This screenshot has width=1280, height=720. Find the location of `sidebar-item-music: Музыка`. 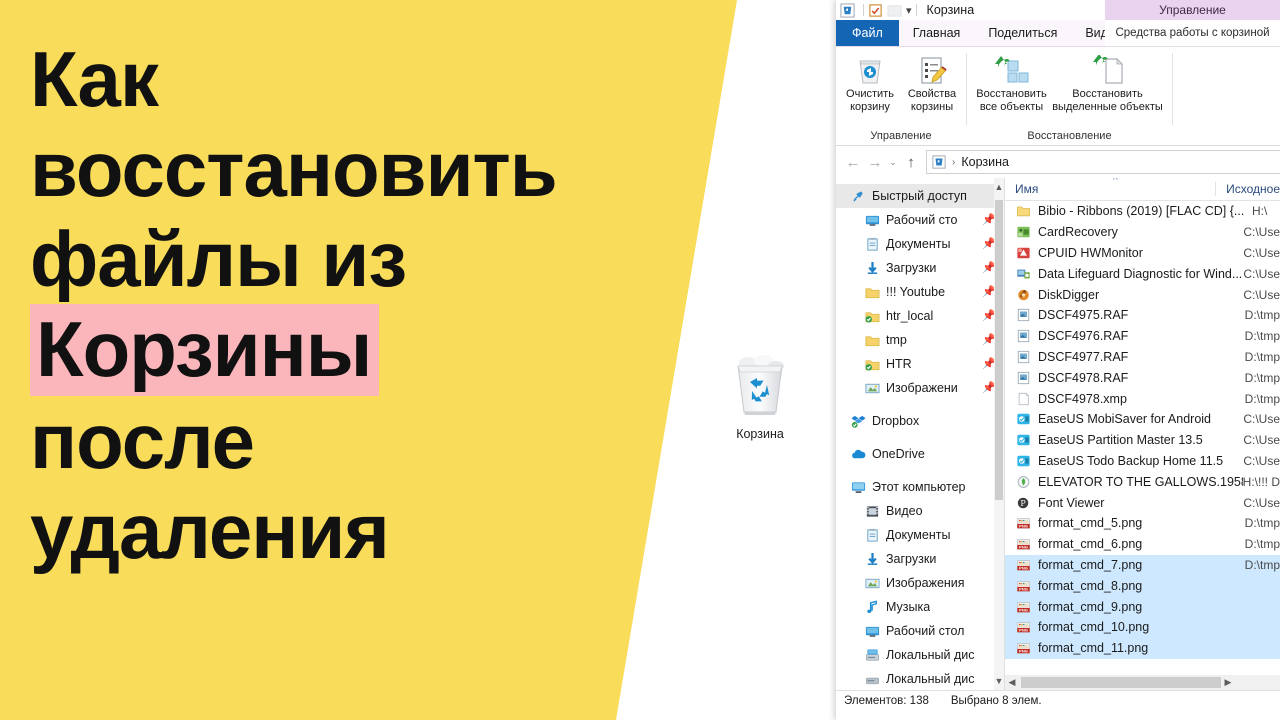

sidebar-item-music: Музыка is located at coordinates (920, 607).